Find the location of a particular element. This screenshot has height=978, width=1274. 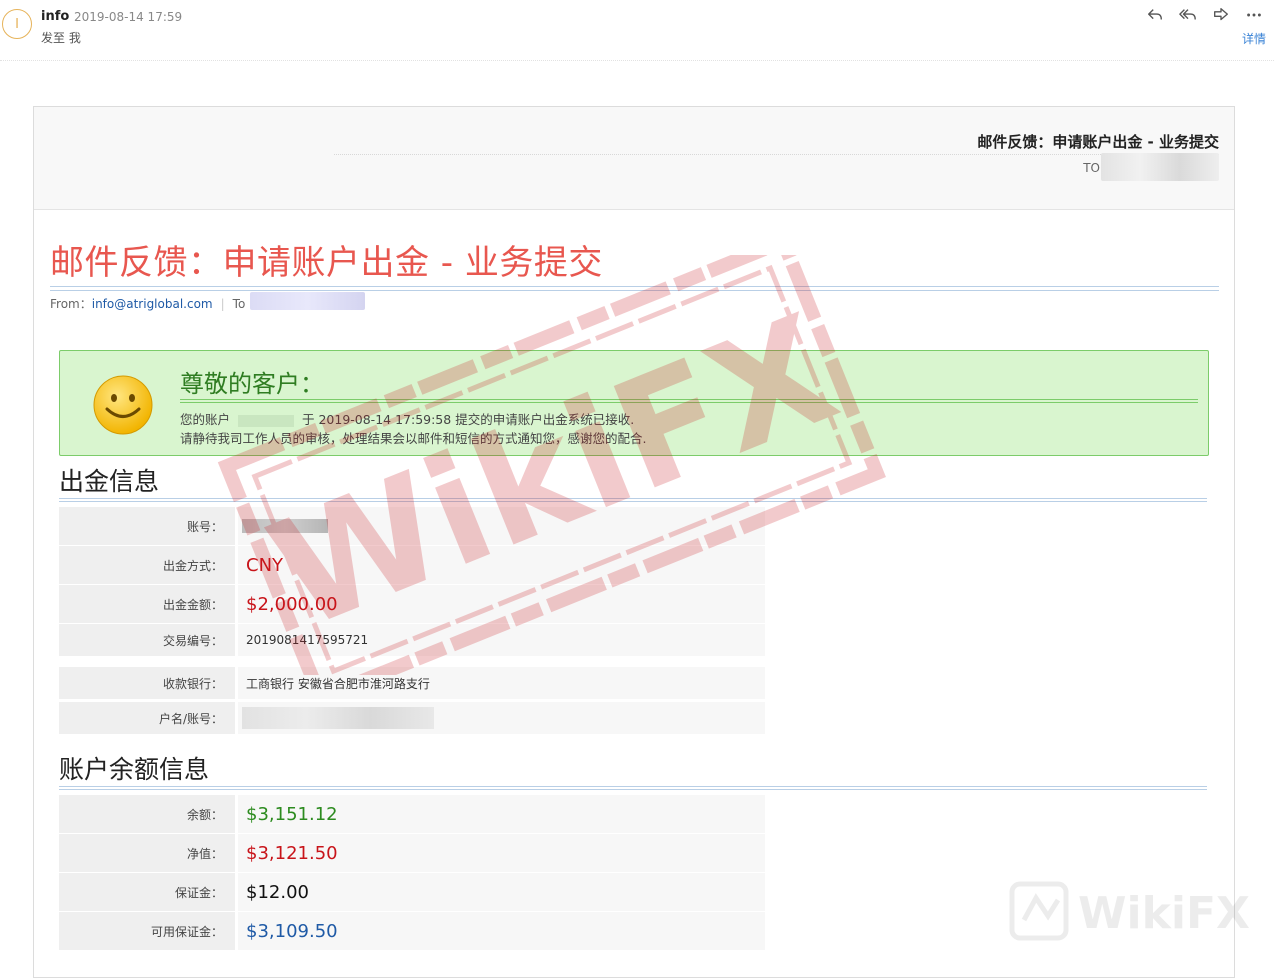

smiley-icon is located at coordinates (123, 405).